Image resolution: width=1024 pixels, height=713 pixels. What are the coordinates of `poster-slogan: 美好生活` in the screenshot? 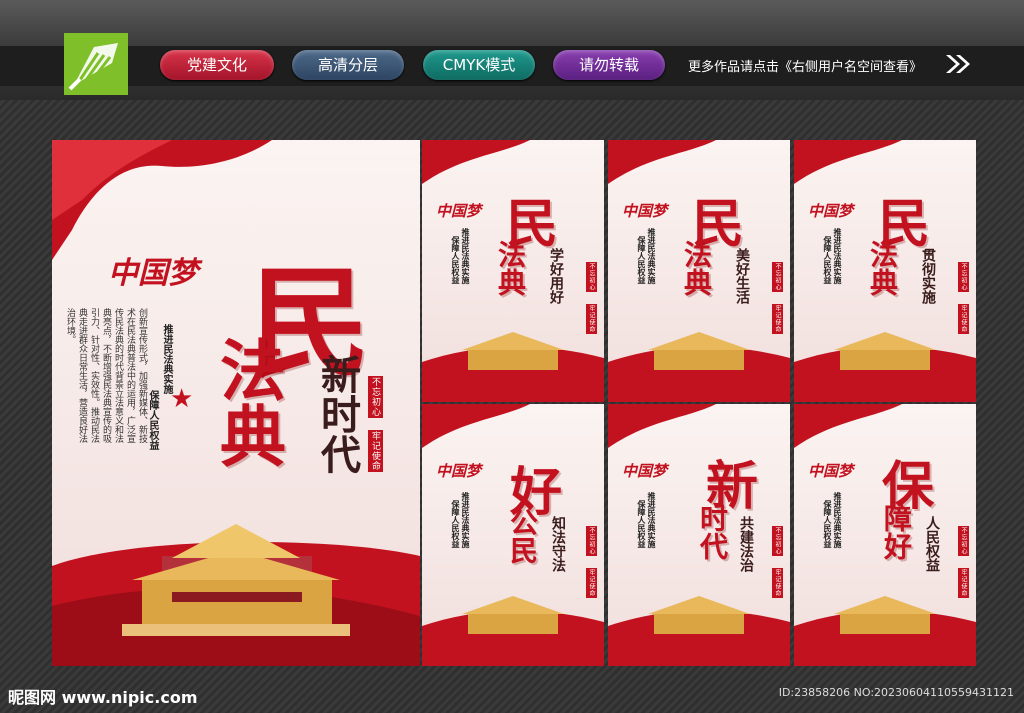 It's located at (742, 276).